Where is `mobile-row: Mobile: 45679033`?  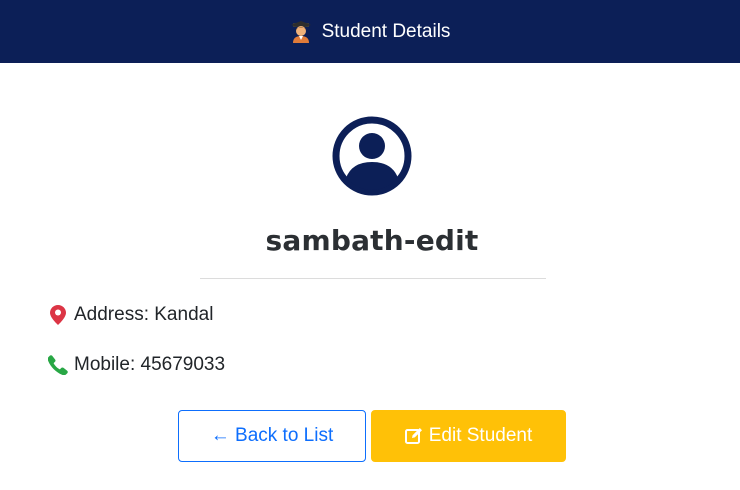 mobile-row: Mobile: 45679033 is located at coordinates (136, 365).